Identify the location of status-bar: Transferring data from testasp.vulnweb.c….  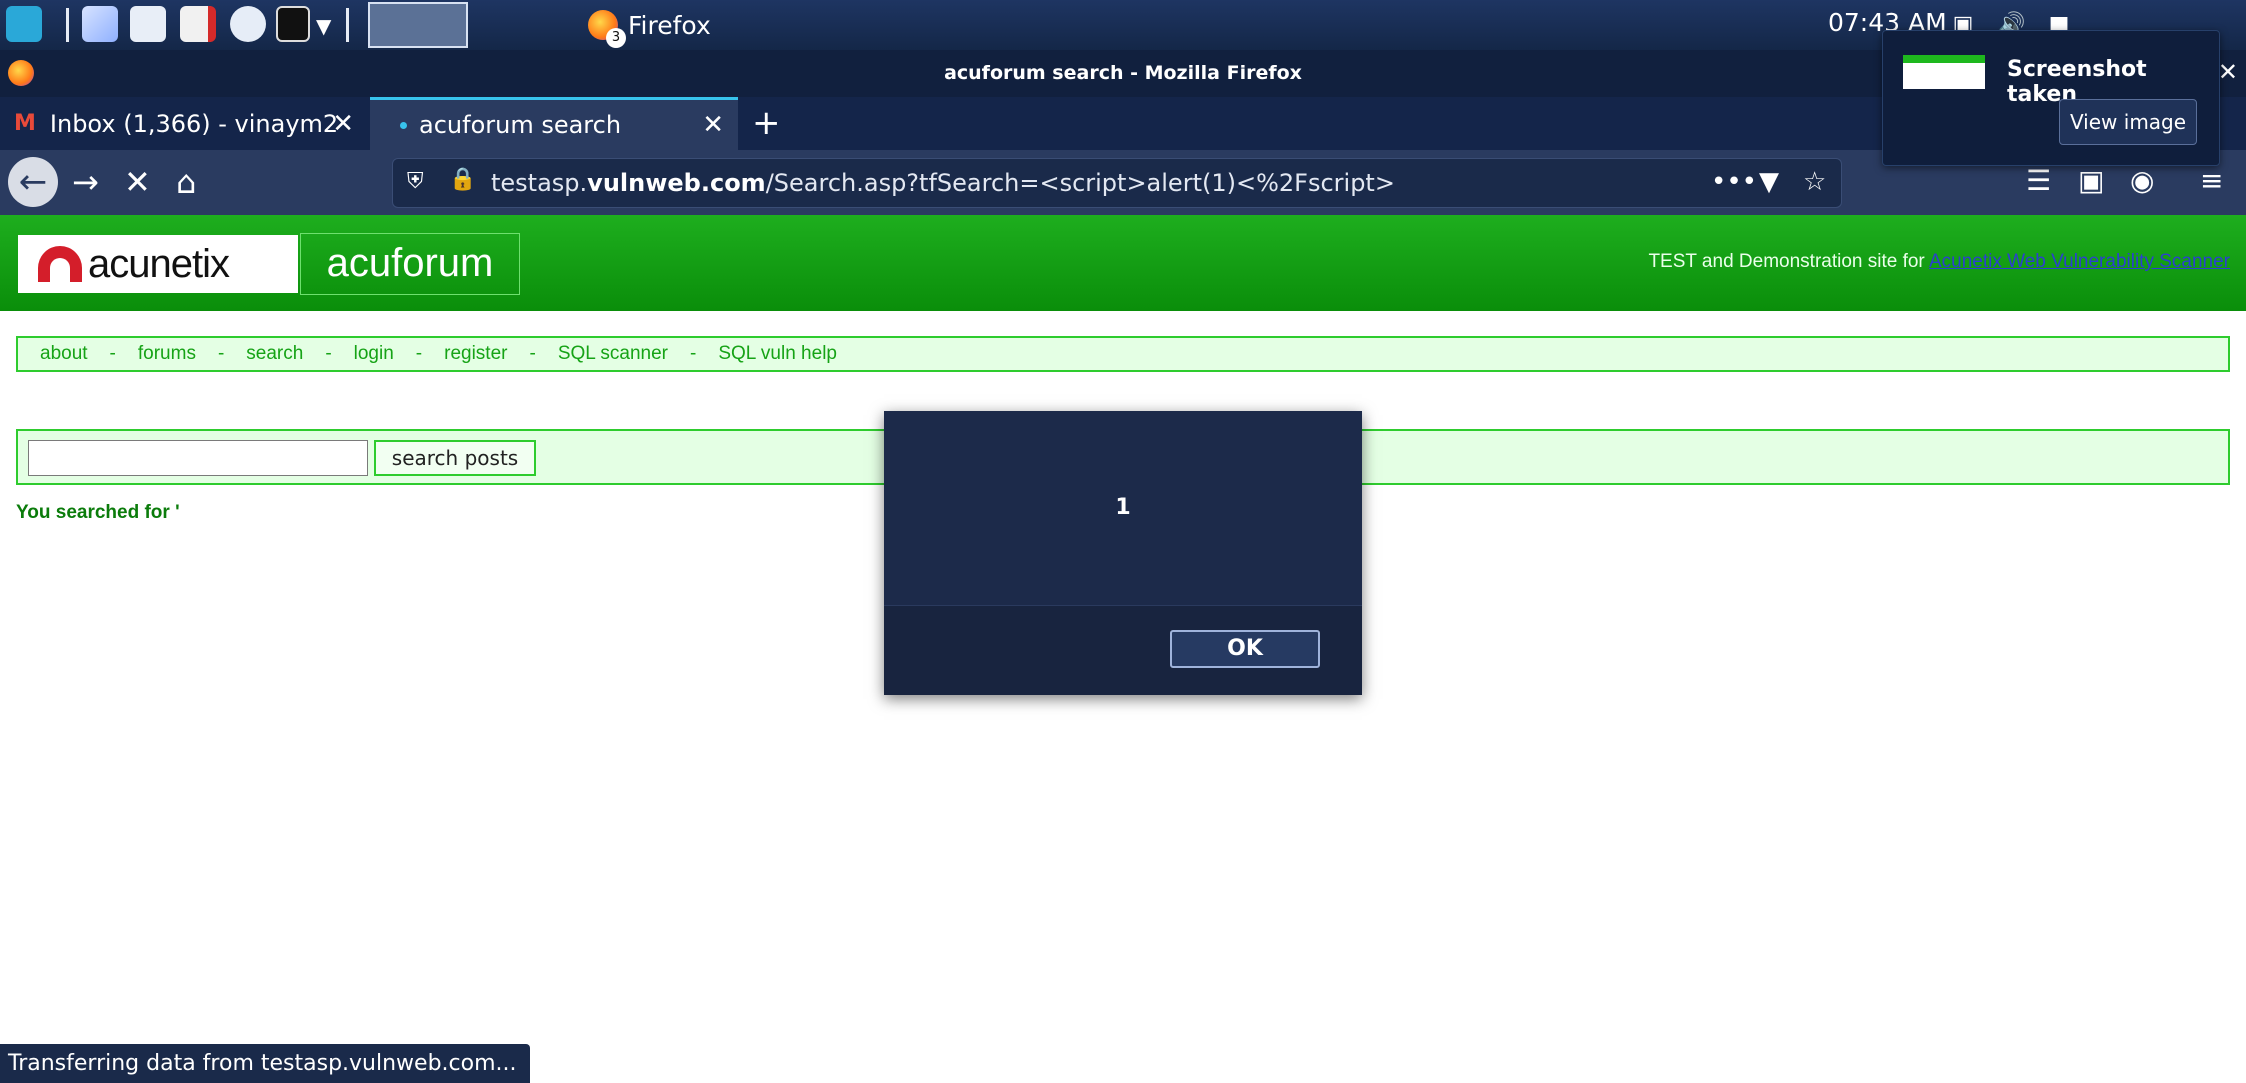
(265, 1063).